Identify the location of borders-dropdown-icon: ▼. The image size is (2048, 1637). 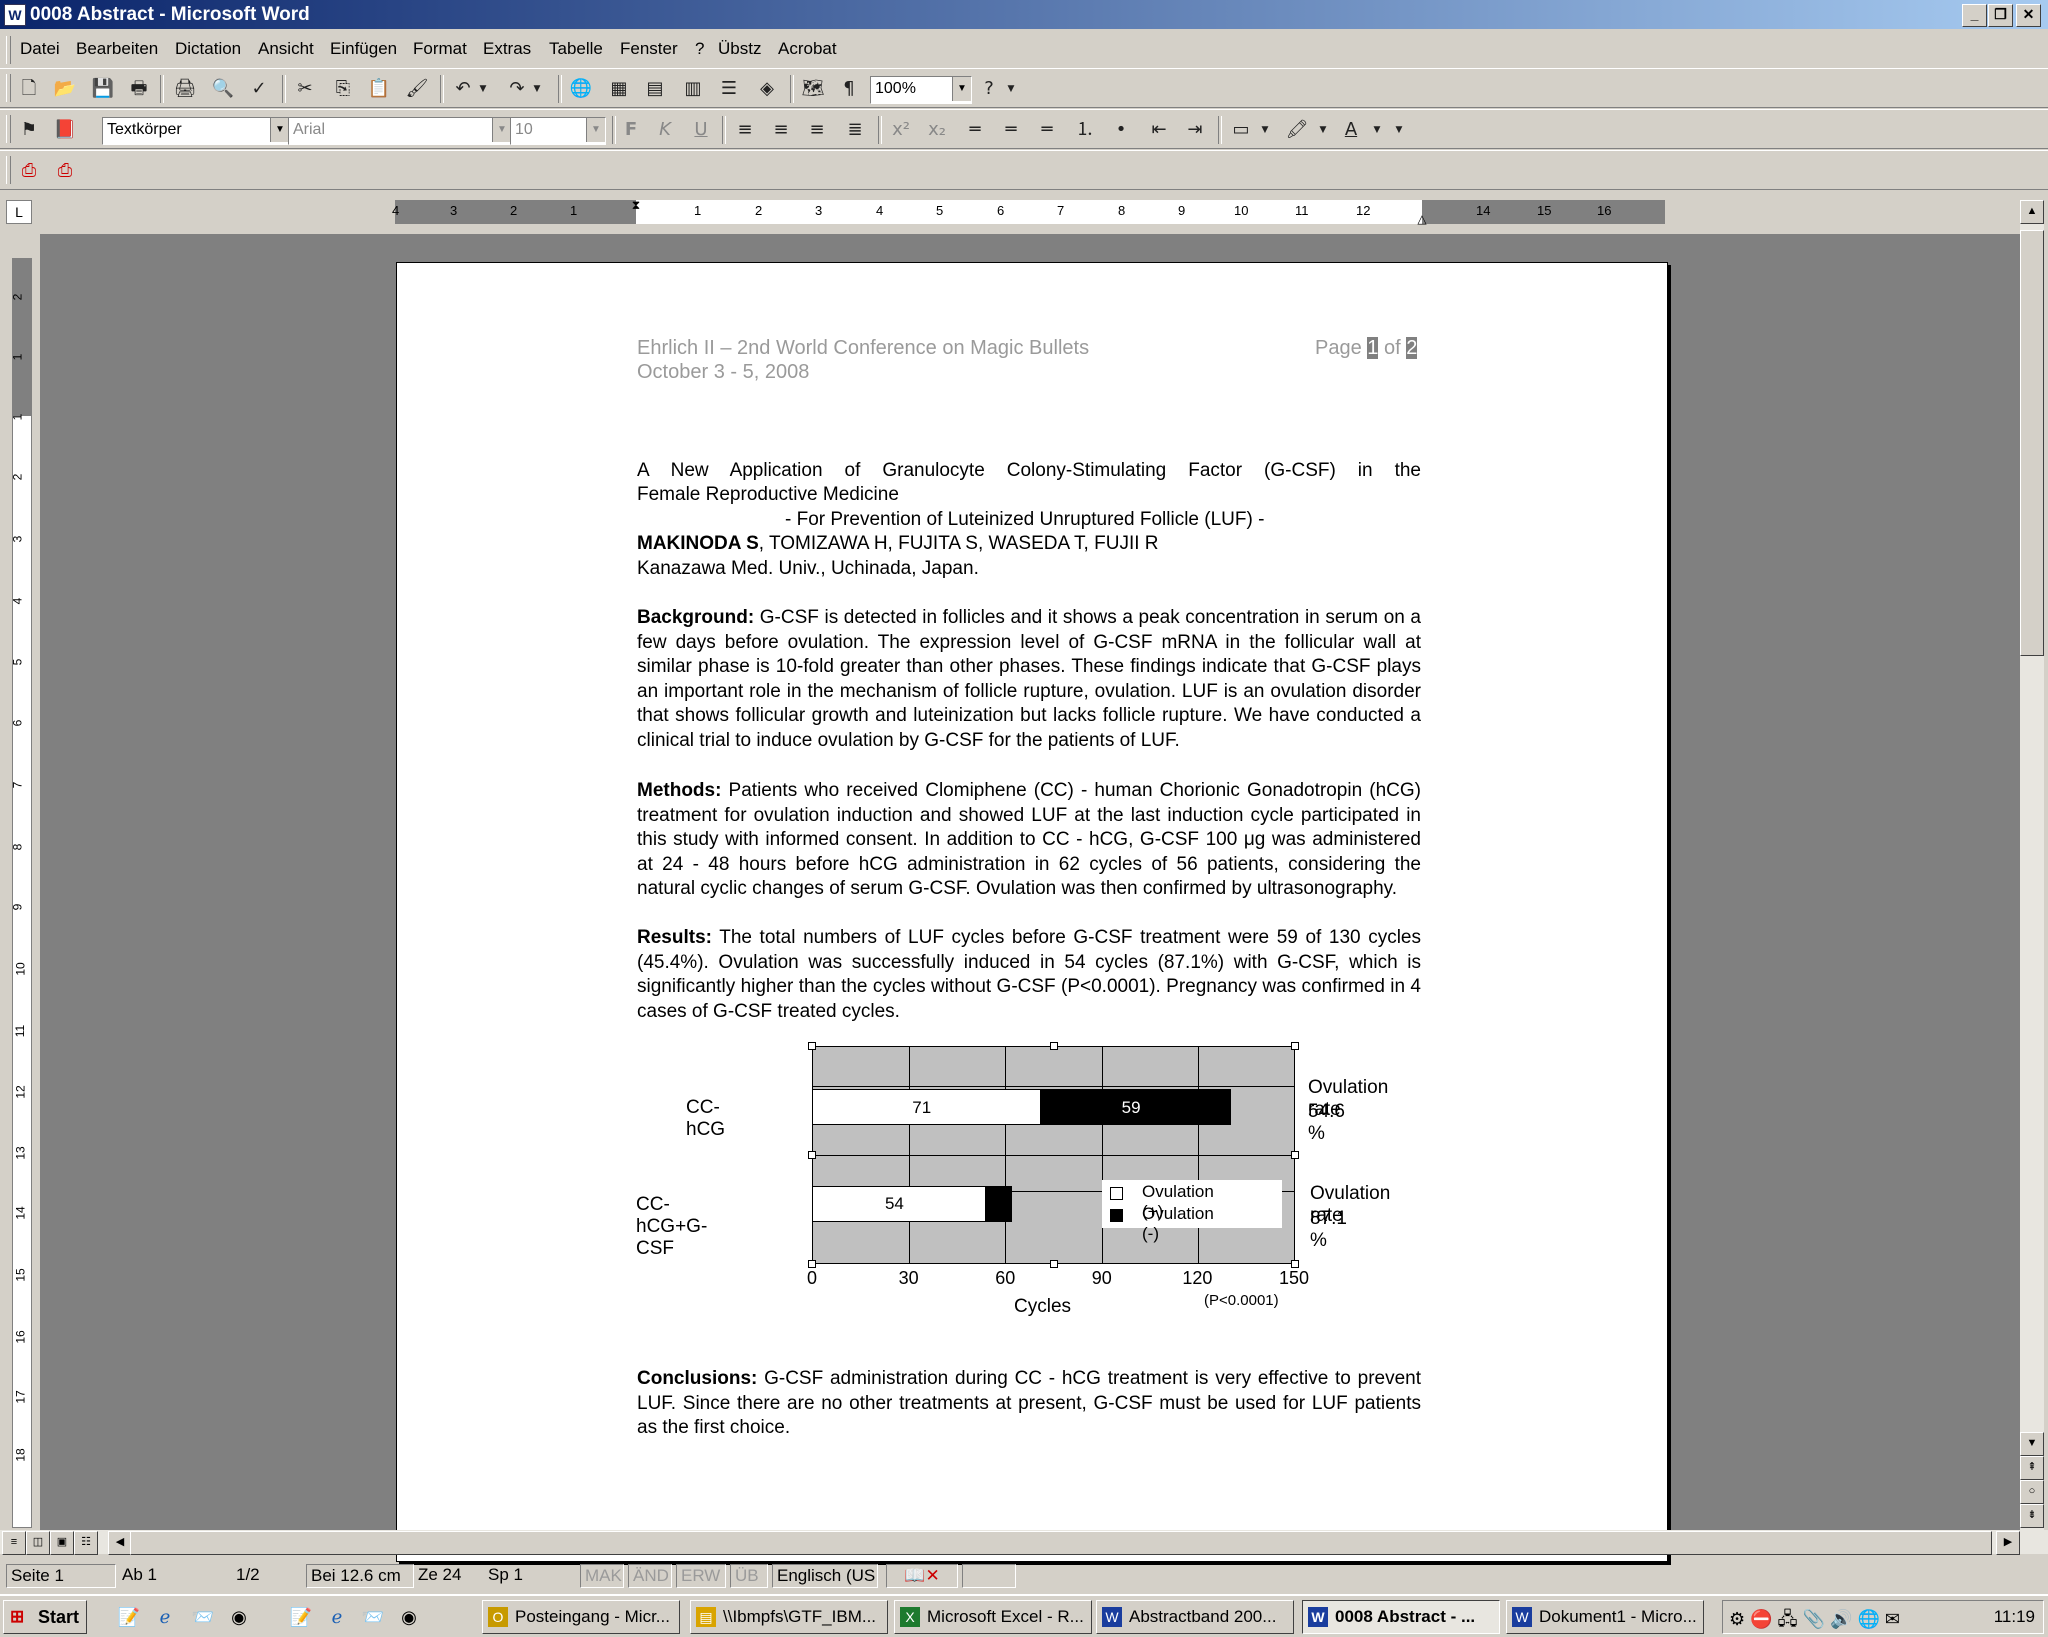
(1265, 130).